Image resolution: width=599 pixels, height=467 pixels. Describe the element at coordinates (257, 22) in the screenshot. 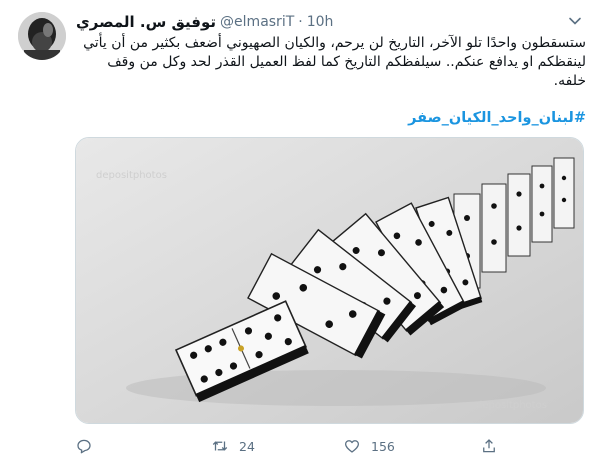

I see `author-handle: @elmasriT` at that location.